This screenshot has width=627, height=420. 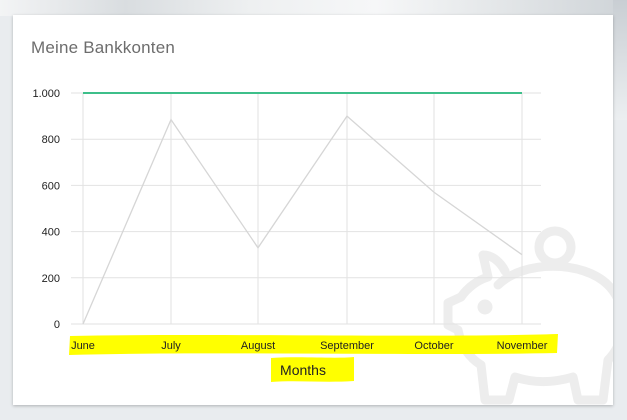 I want to click on y-tick-label: 800, so click(x=51, y=140).